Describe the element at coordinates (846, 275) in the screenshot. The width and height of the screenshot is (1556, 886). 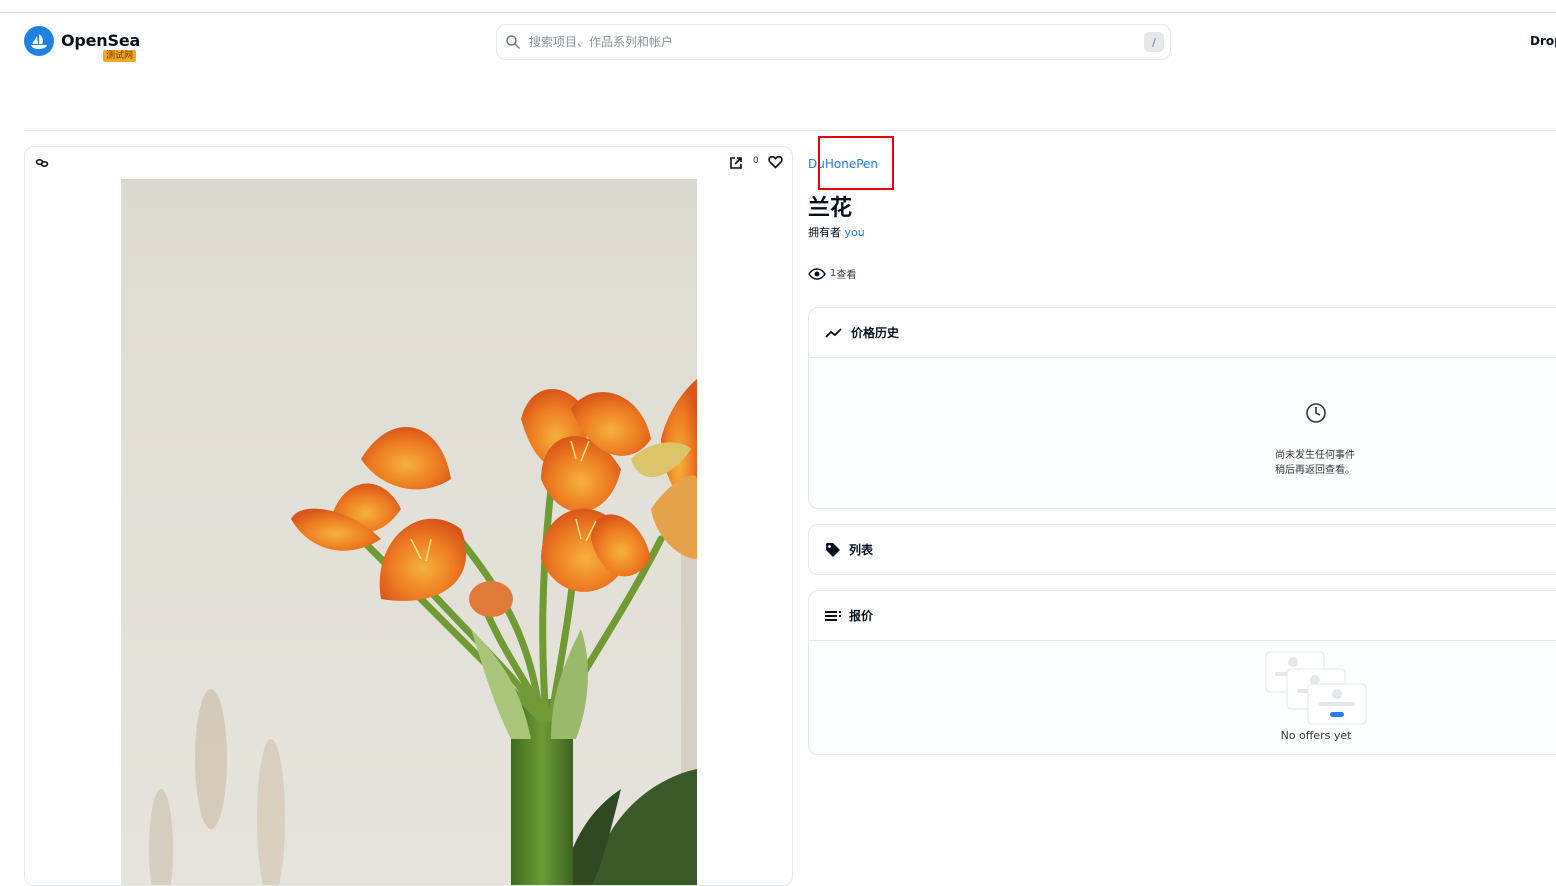
I see `view-count-label: 查看` at that location.